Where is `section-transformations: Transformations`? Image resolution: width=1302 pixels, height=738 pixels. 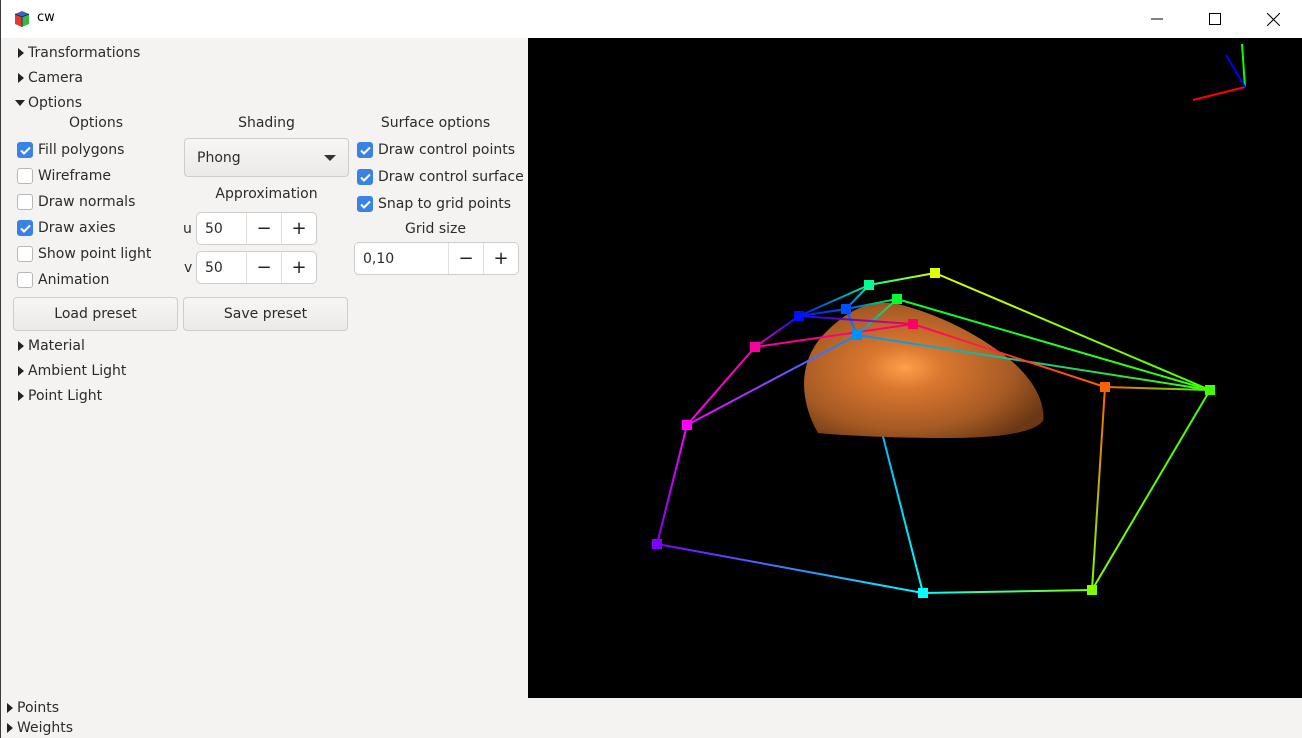 section-transformations: Transformations is located at coordinates (79, 53).